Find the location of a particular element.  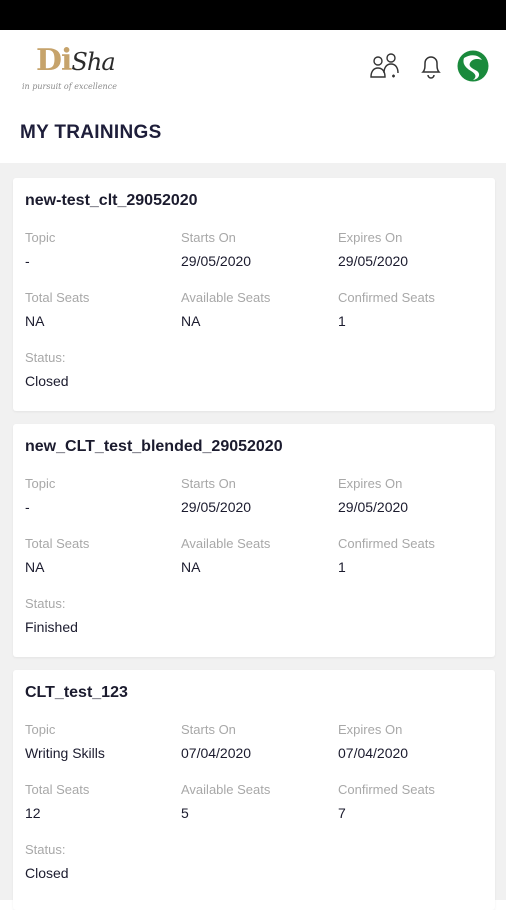

avatar-icon is located at coordinates (473, 66).